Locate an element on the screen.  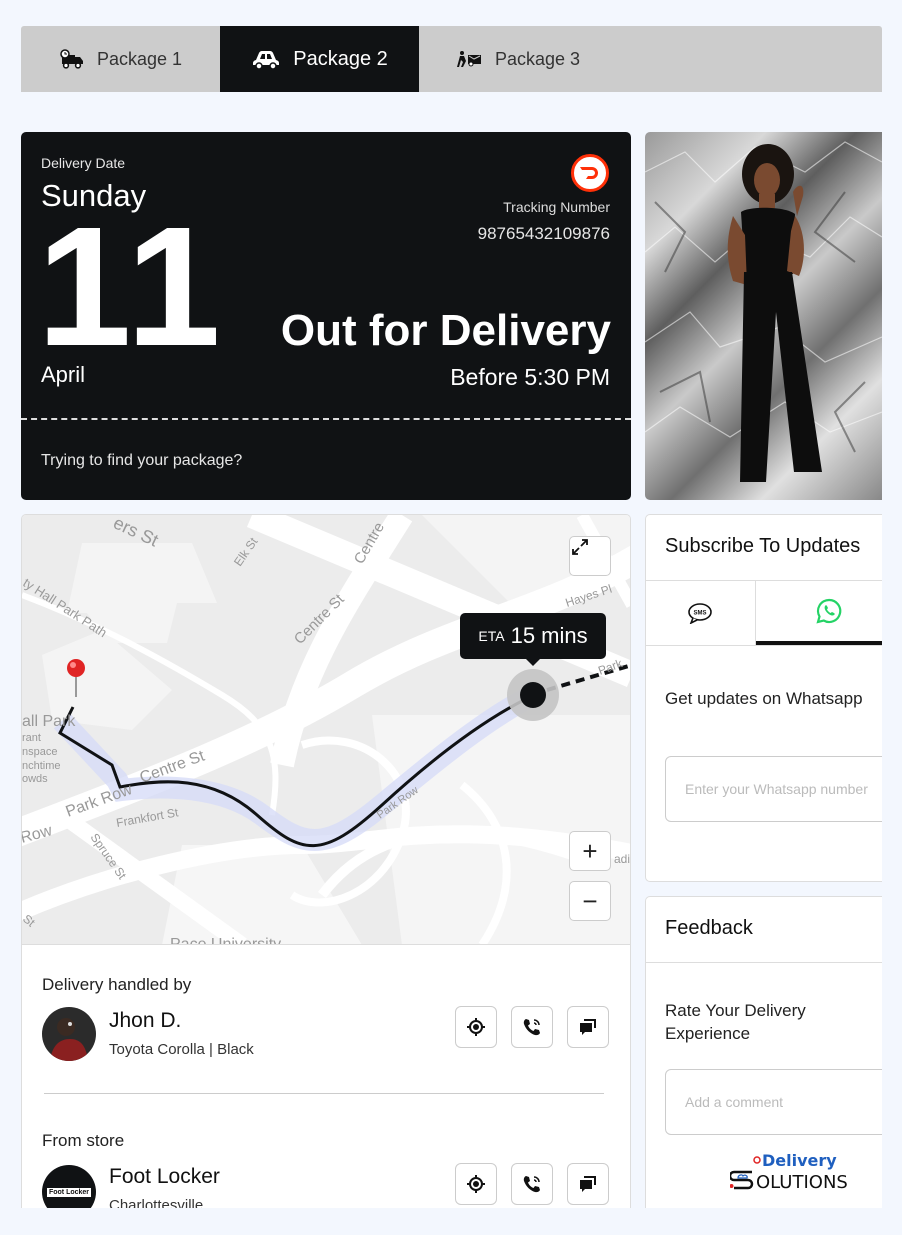
locate-store-button is located at coordinates (476, 1184).